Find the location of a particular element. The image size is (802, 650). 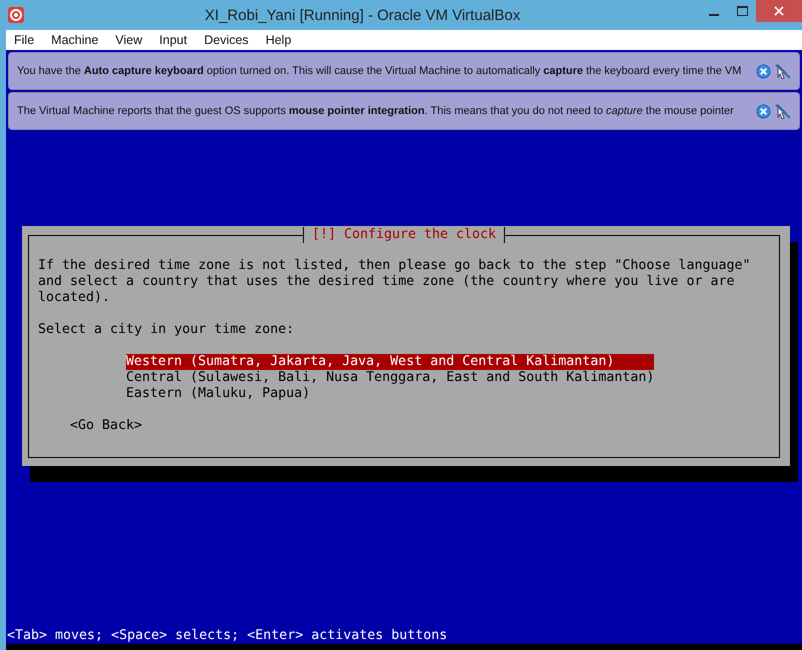

close-button is located at coordinates (779, 11).